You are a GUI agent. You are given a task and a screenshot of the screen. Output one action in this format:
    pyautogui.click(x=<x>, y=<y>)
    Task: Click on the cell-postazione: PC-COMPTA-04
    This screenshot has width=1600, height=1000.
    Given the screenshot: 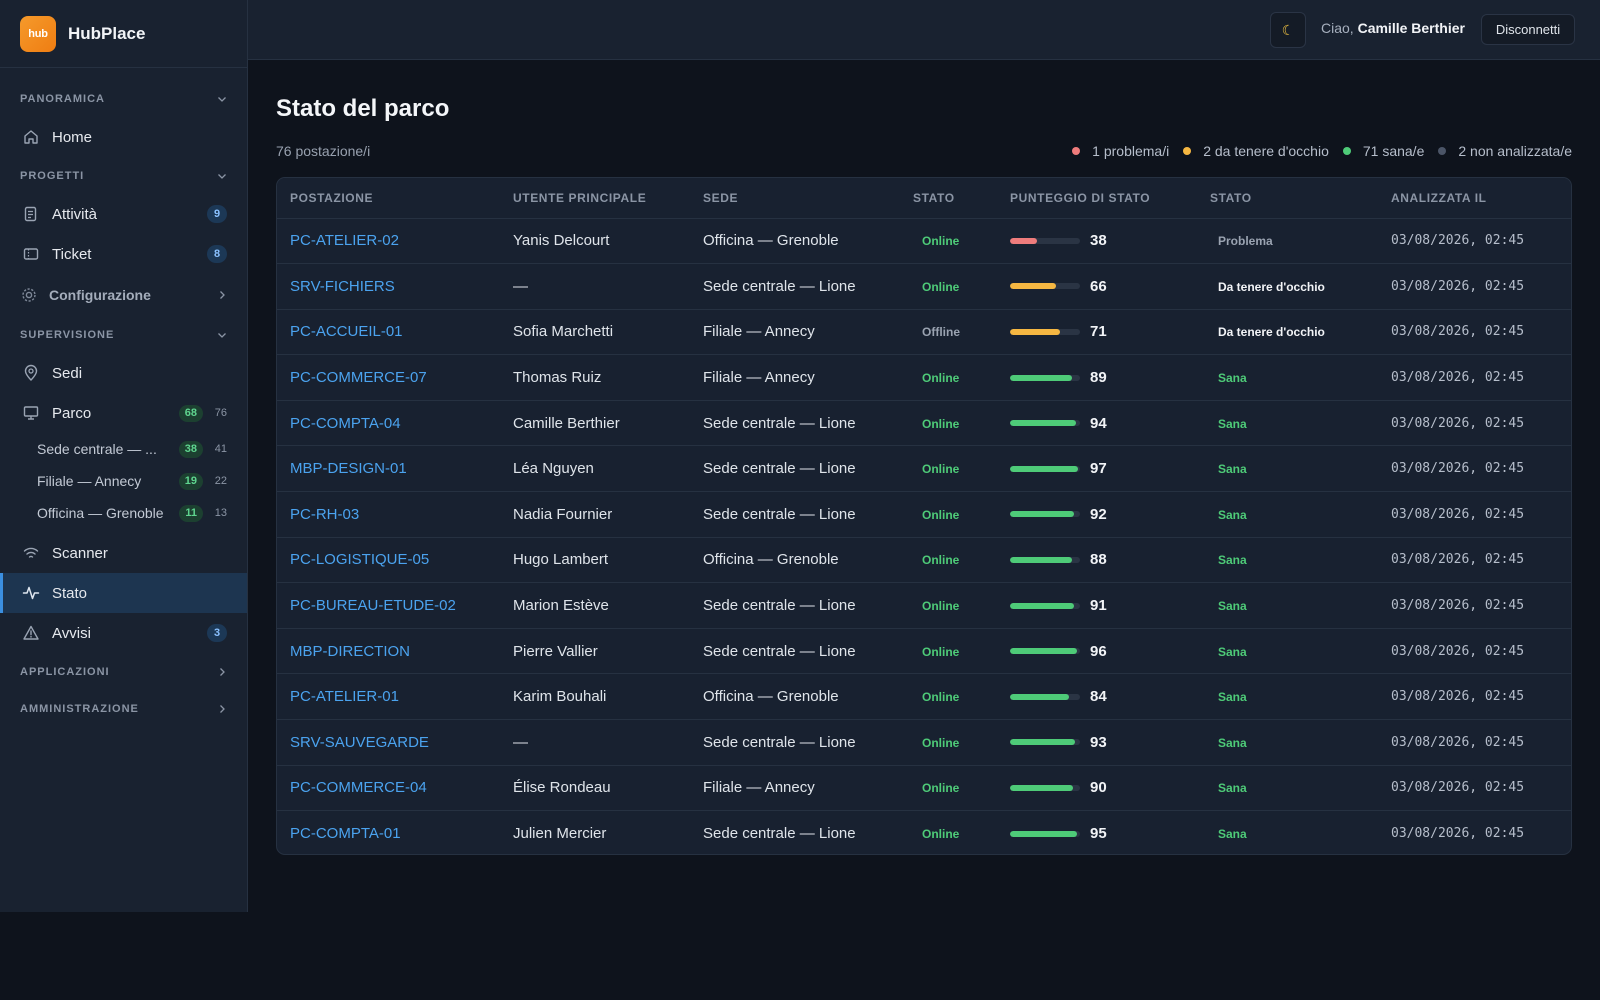 What is the action you would take?
    pyautogui.click(x=388, y=422)
    